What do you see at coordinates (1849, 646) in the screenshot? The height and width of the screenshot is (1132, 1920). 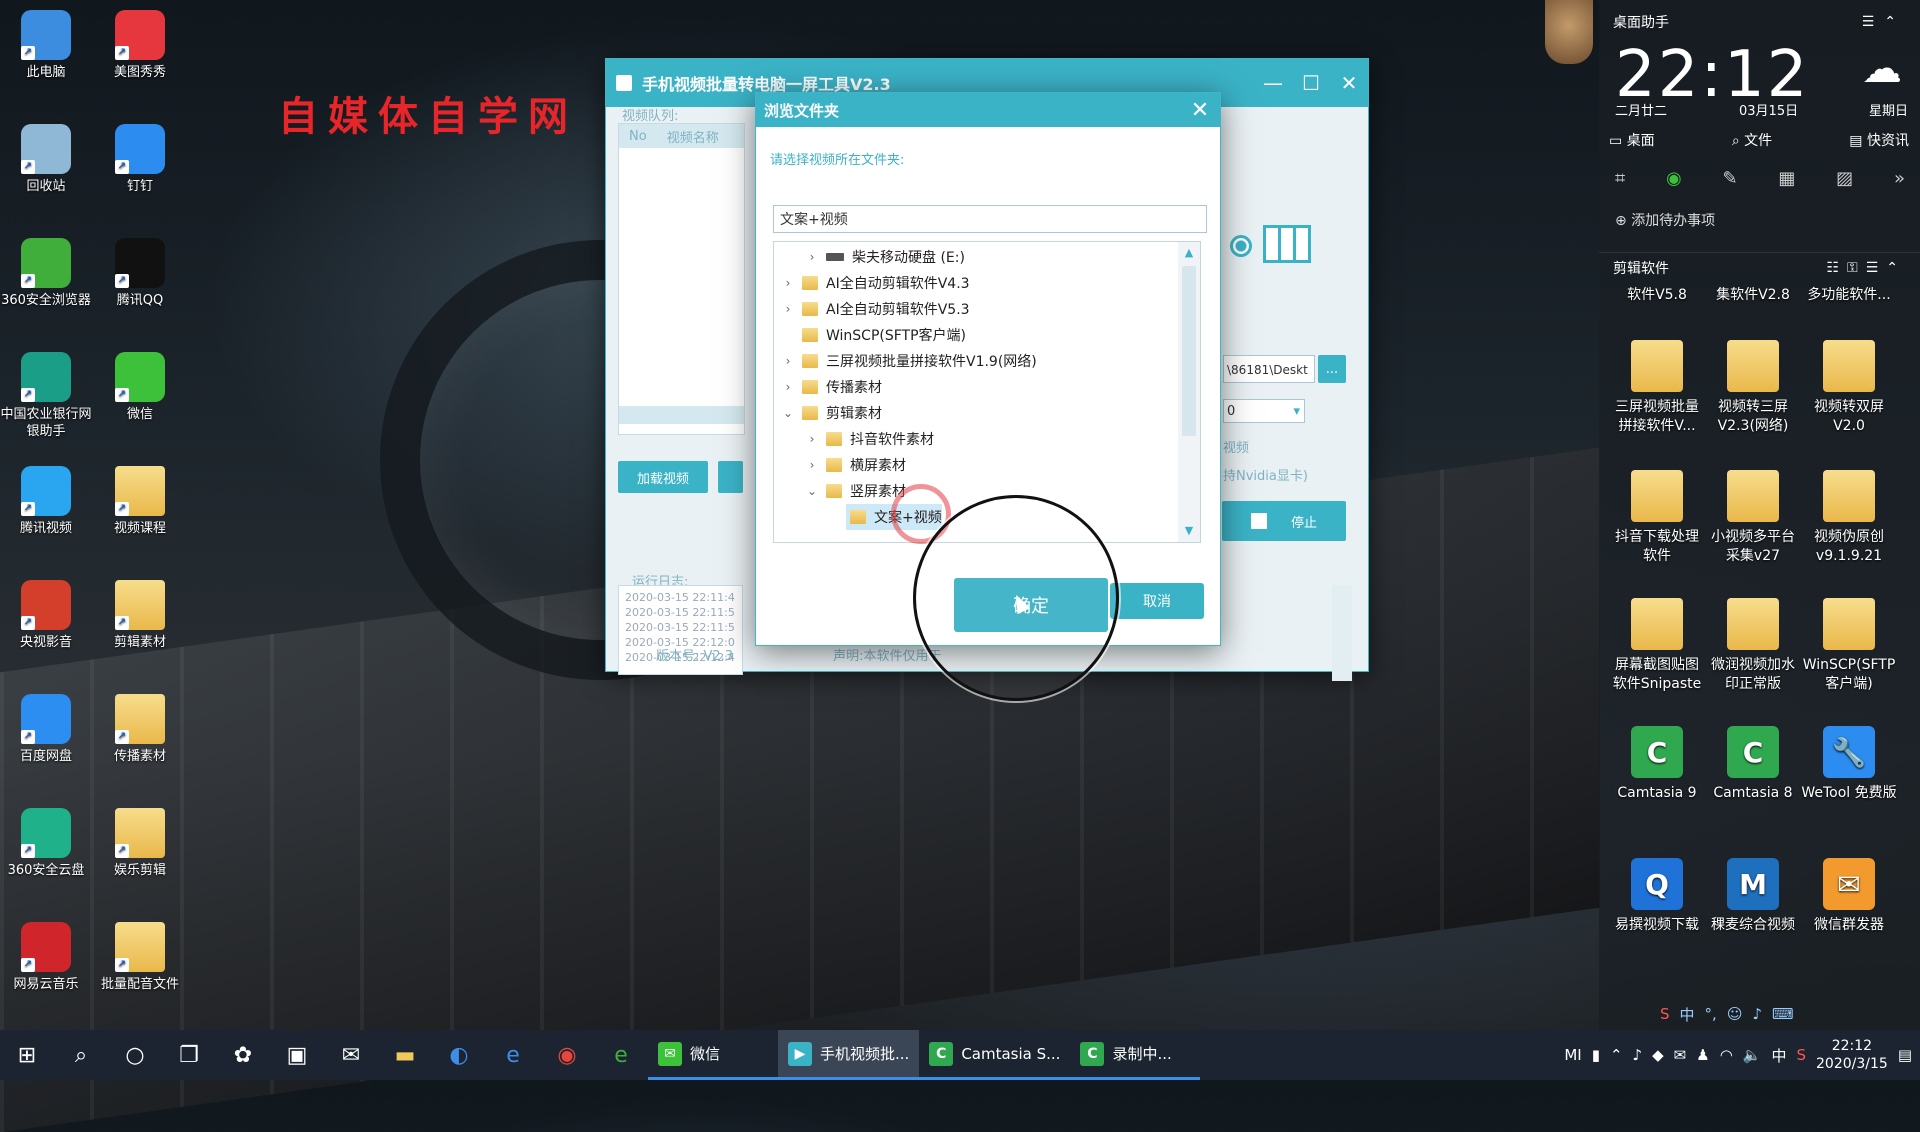 I see `widget-shortcut: WinSCP(SFTP客户端)` at bounding box center [1849, 646].